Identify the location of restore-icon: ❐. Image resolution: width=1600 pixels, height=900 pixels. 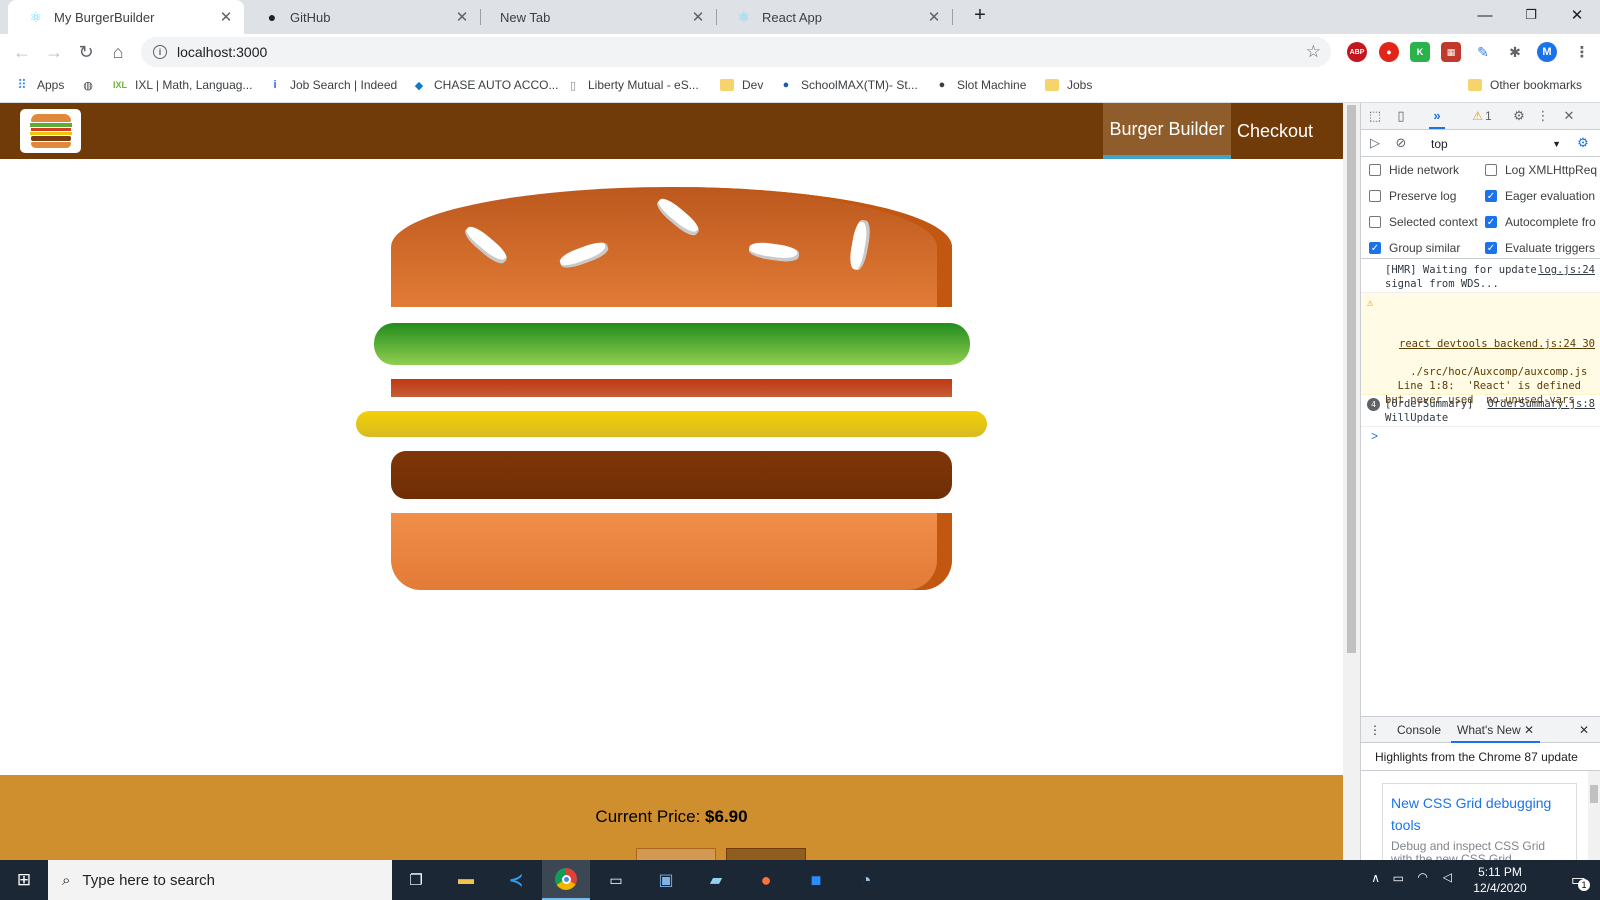
(1531, 15).